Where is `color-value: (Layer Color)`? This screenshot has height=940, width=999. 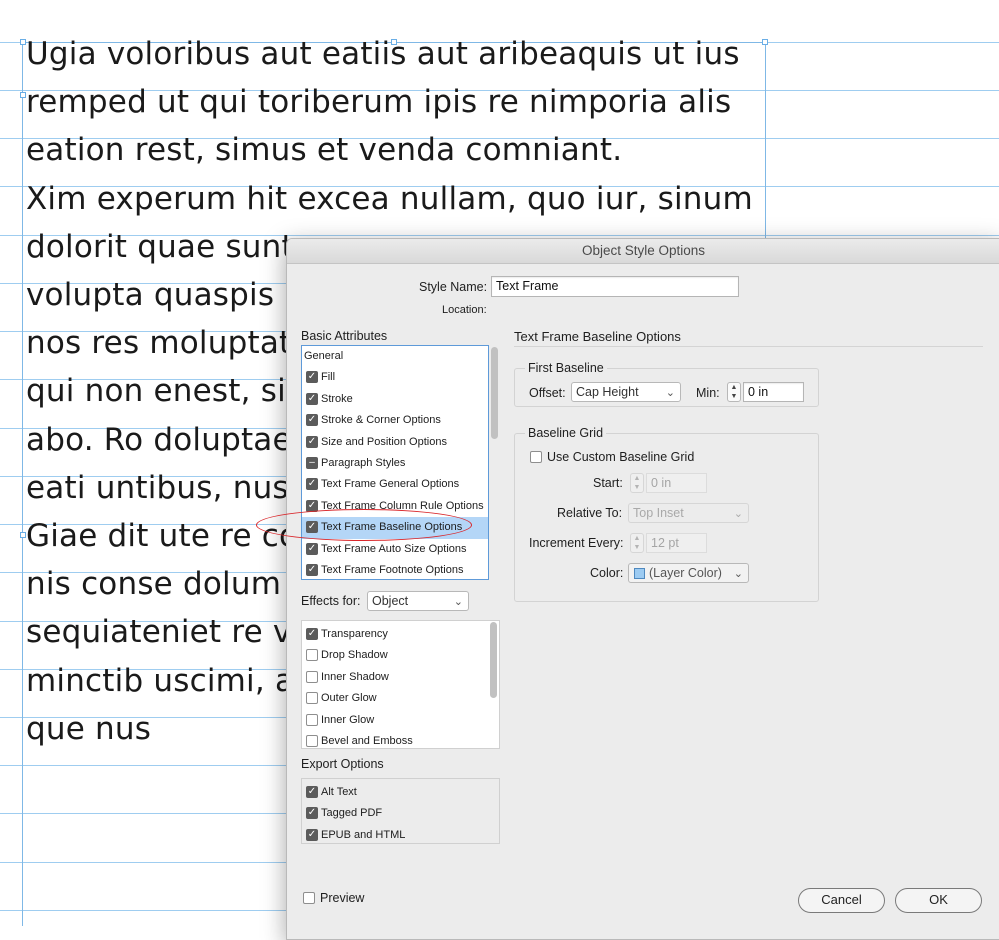
color-value: (Layer Color) is located at coordinates (685, 573).